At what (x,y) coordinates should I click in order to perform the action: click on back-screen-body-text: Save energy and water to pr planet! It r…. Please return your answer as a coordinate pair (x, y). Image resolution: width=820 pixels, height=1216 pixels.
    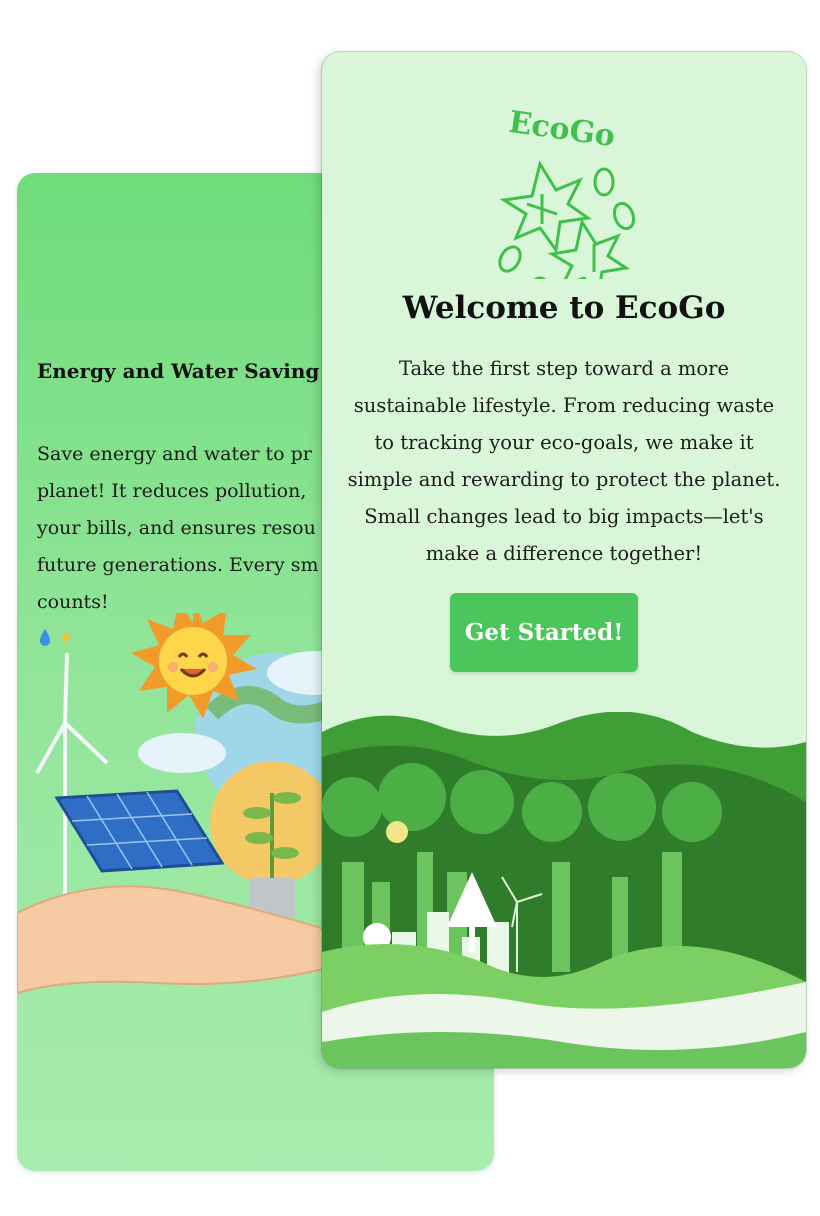
    Looking at the image, I should click on (178, 528).